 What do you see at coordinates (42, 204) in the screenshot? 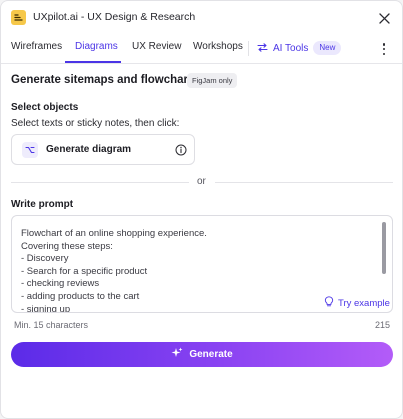
I see `write-prompt-title: Write prompt` at bounding box center [42, 204].